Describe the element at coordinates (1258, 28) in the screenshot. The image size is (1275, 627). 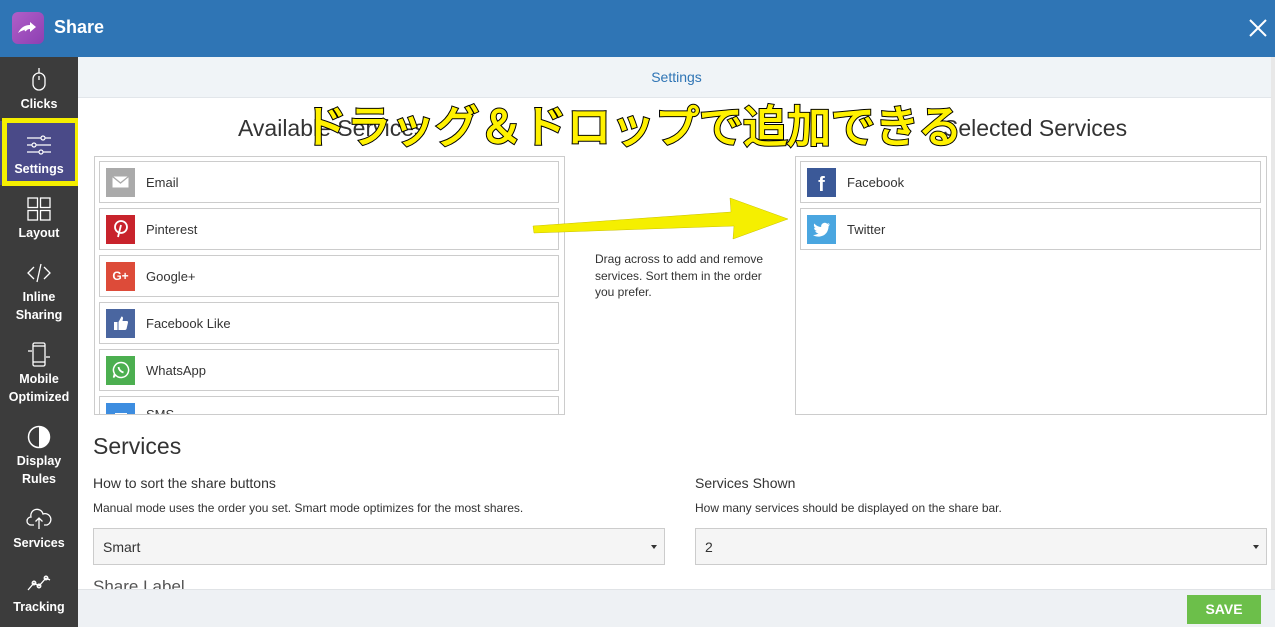
I see `close-icon` at that location.